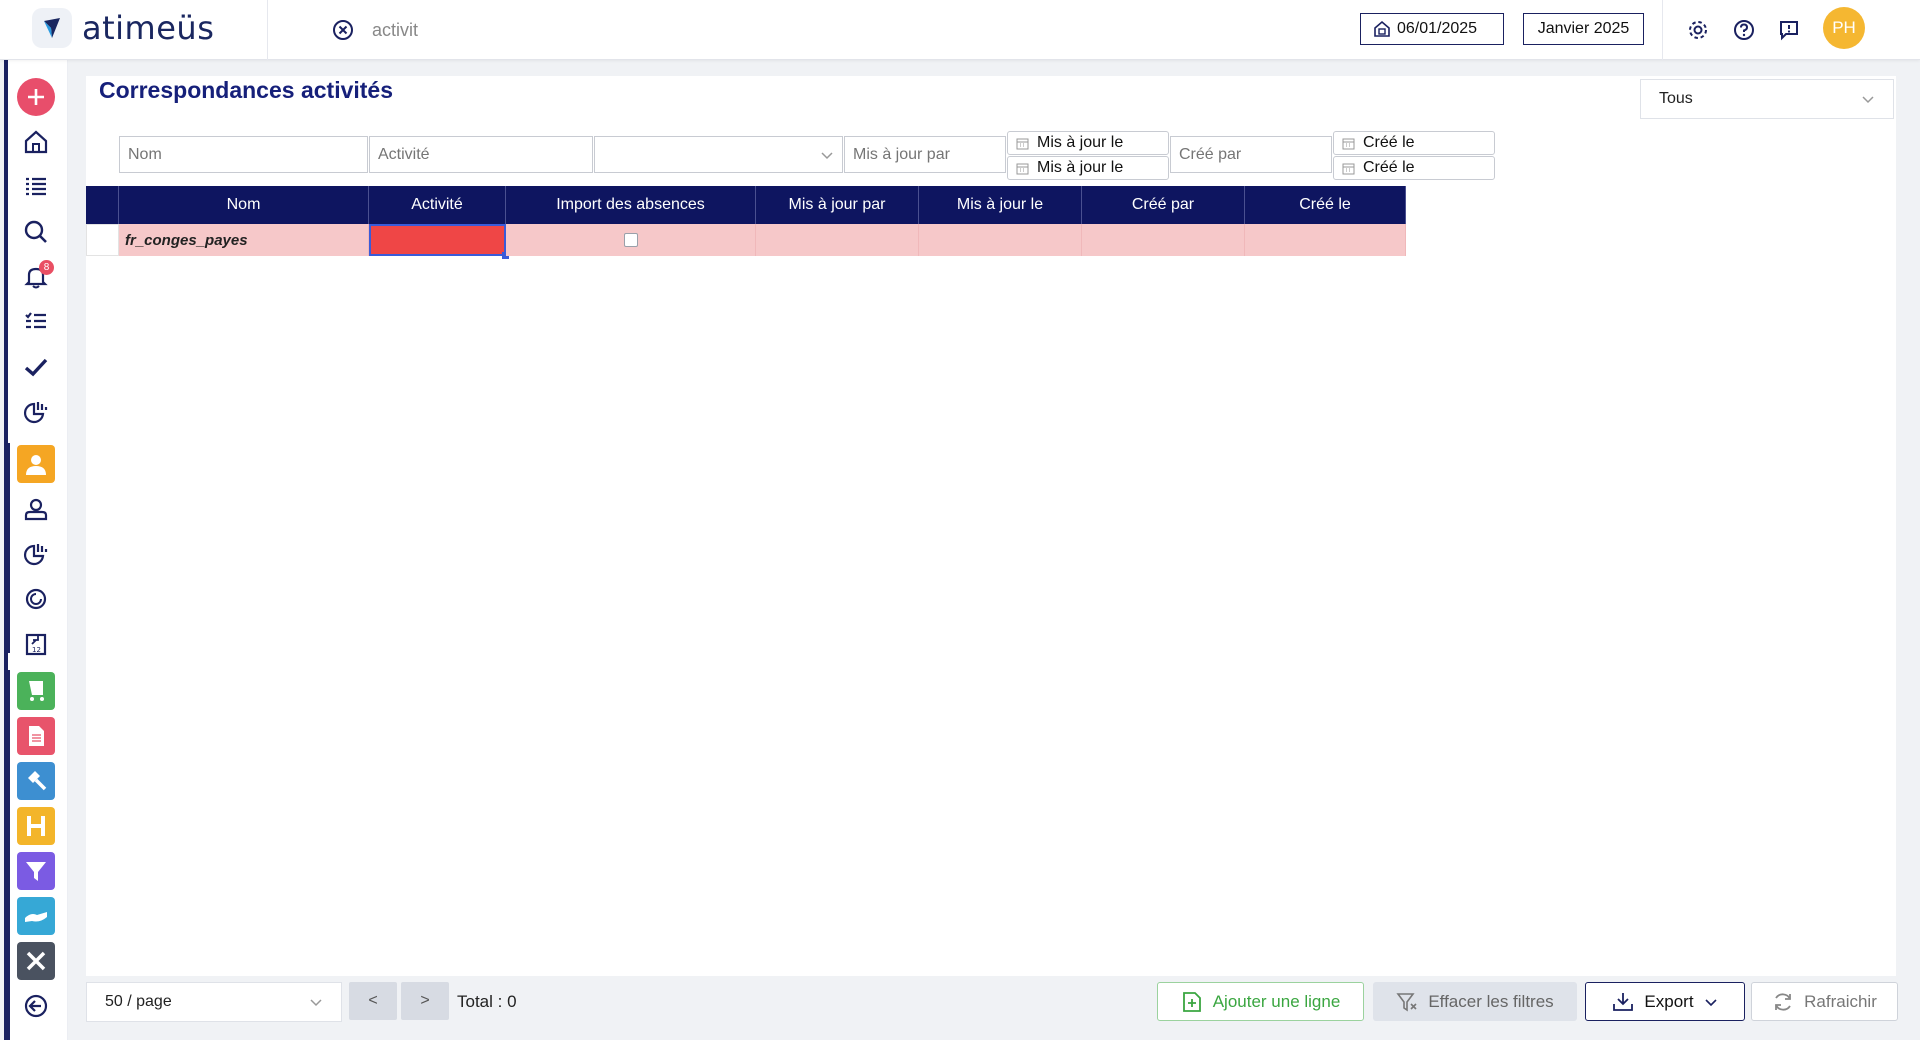 The height and width of the screenshot is (1040, 1920). I want to click on chevron-down-icon, so click(827, 155).